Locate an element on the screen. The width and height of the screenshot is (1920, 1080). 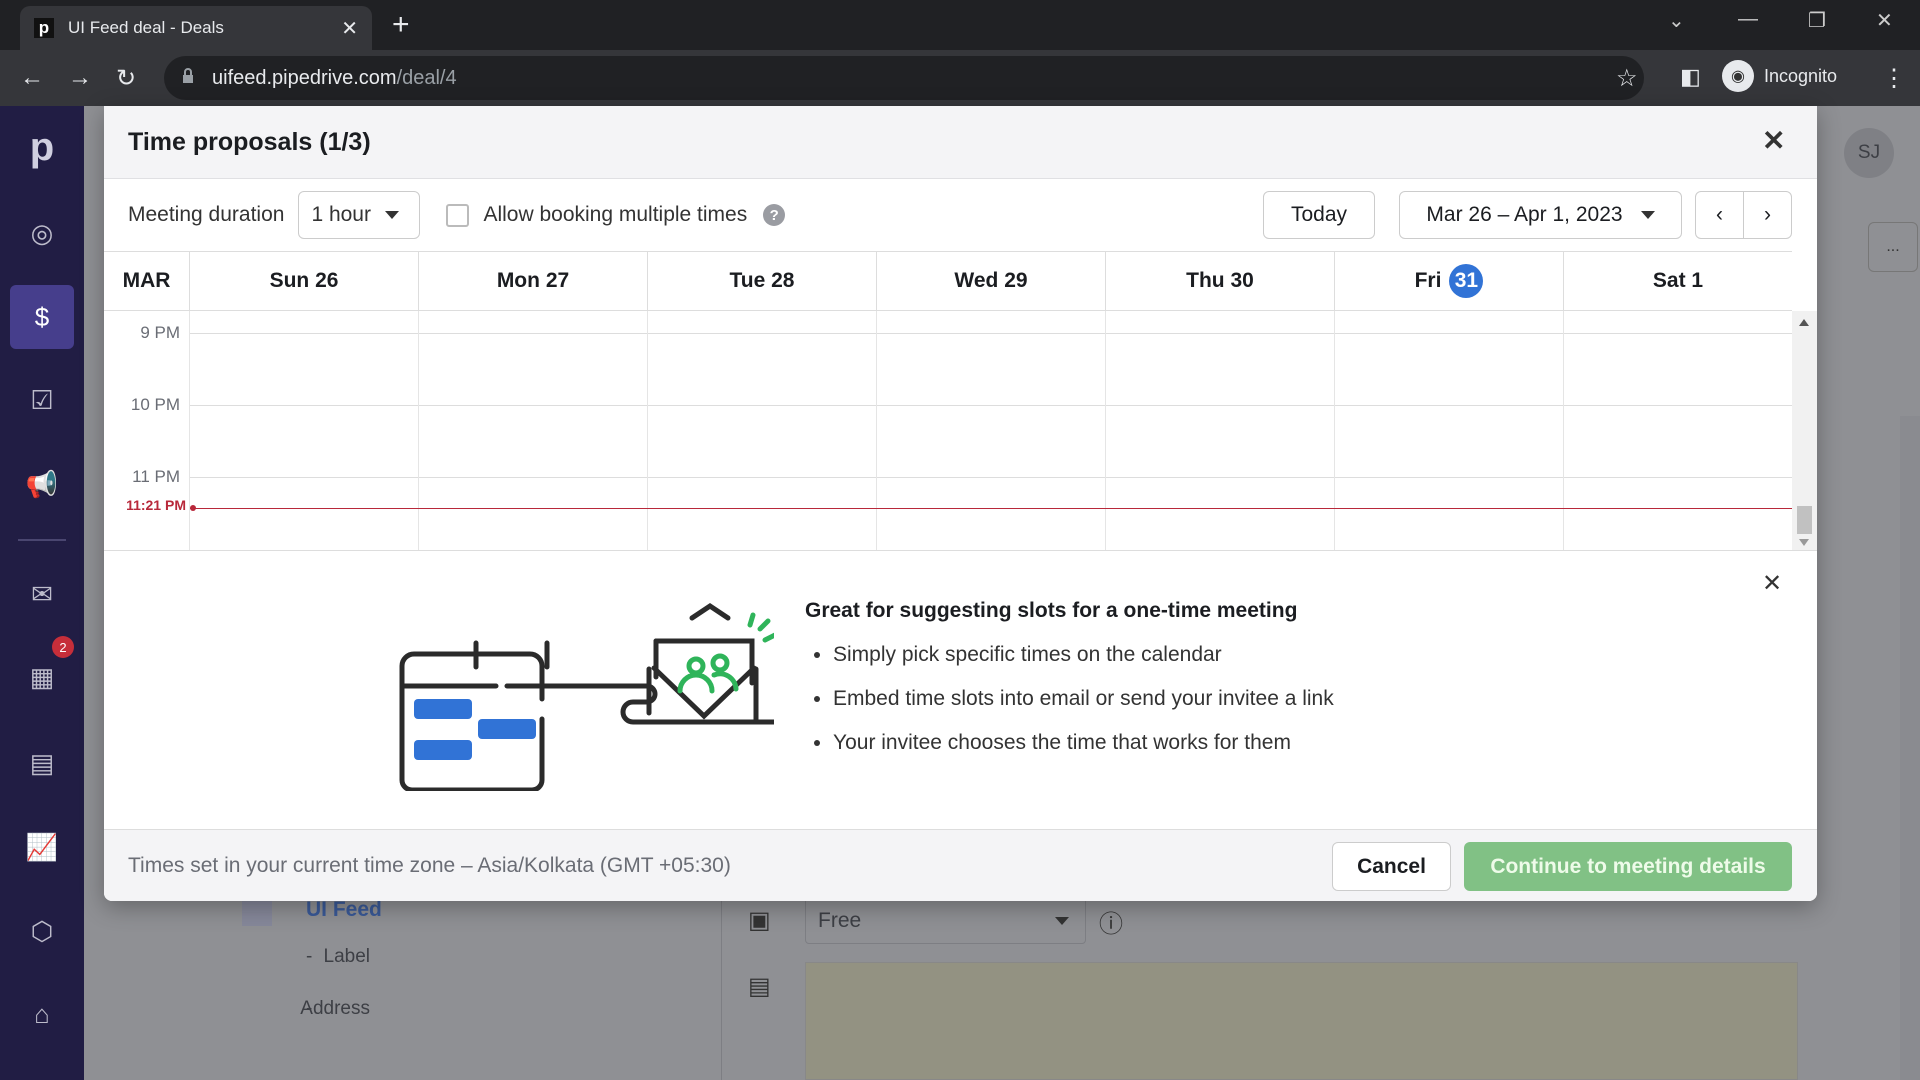
app-sidebar: p ◎ $ ☑ 📢 ✉ ▦ 2 ▤ 📈 ⬡ ⌂ is located at coordinates (42, 593).